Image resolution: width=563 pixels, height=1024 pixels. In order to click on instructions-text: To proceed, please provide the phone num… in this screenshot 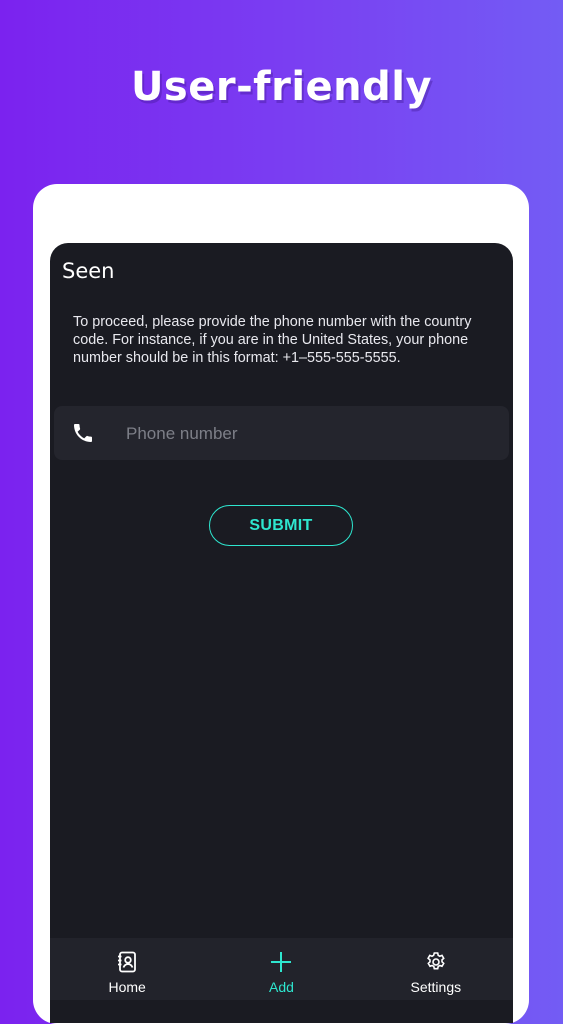, I will do `click(272, 340)`.